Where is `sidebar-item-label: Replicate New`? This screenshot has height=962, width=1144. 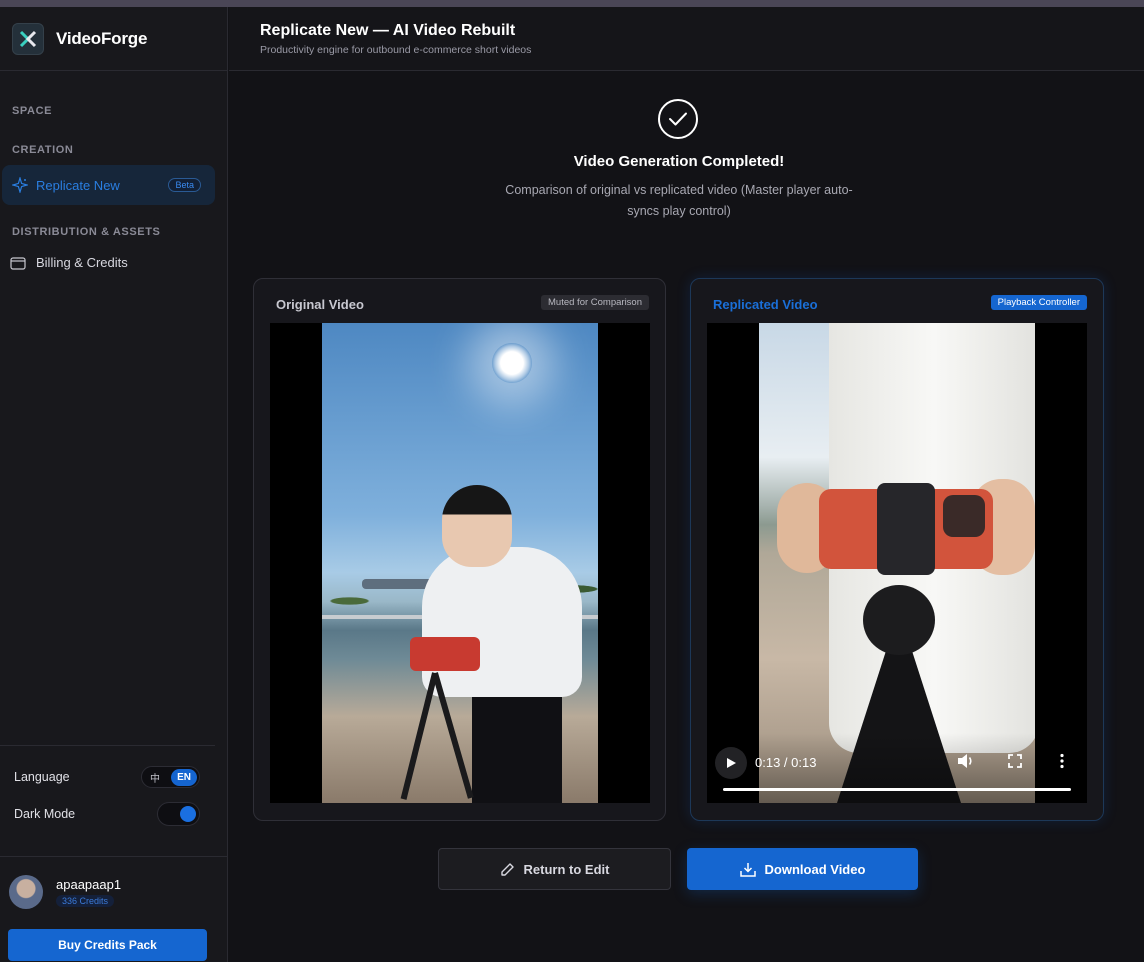
sidebar-item-label: Replicate New is located at coordinates (78, 185).